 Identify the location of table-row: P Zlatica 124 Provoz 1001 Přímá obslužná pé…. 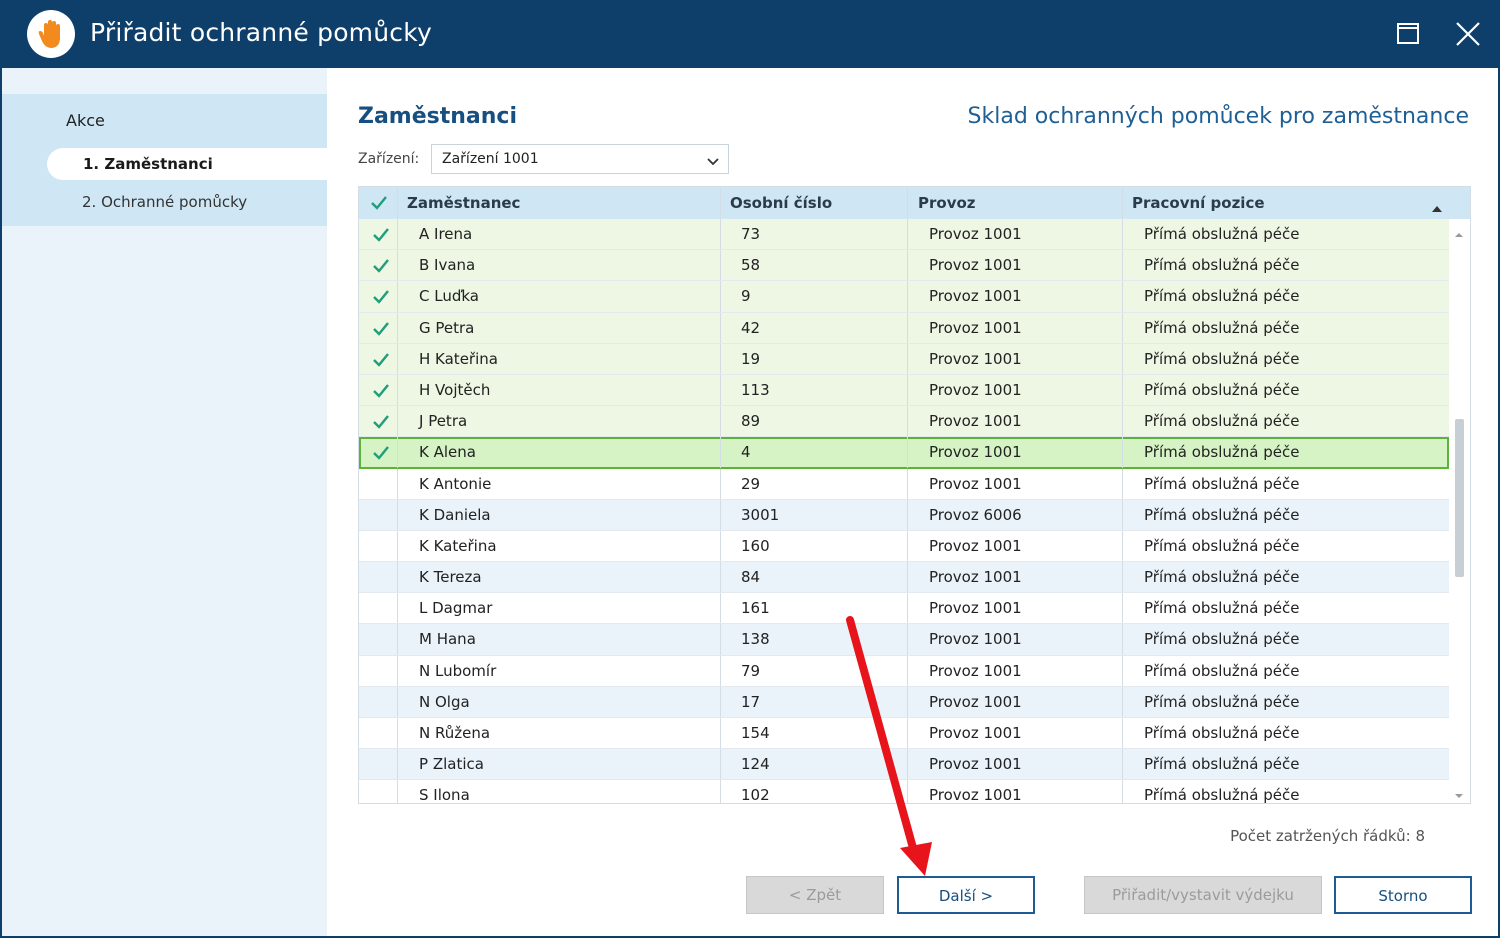
(904, 765).